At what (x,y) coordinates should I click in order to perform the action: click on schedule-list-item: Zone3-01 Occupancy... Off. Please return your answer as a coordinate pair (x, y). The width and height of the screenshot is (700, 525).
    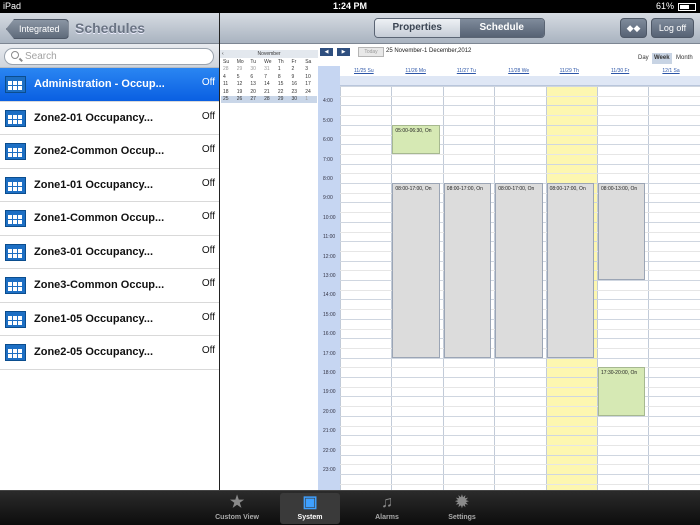
    Looking at the image, I should click on (109, 252).